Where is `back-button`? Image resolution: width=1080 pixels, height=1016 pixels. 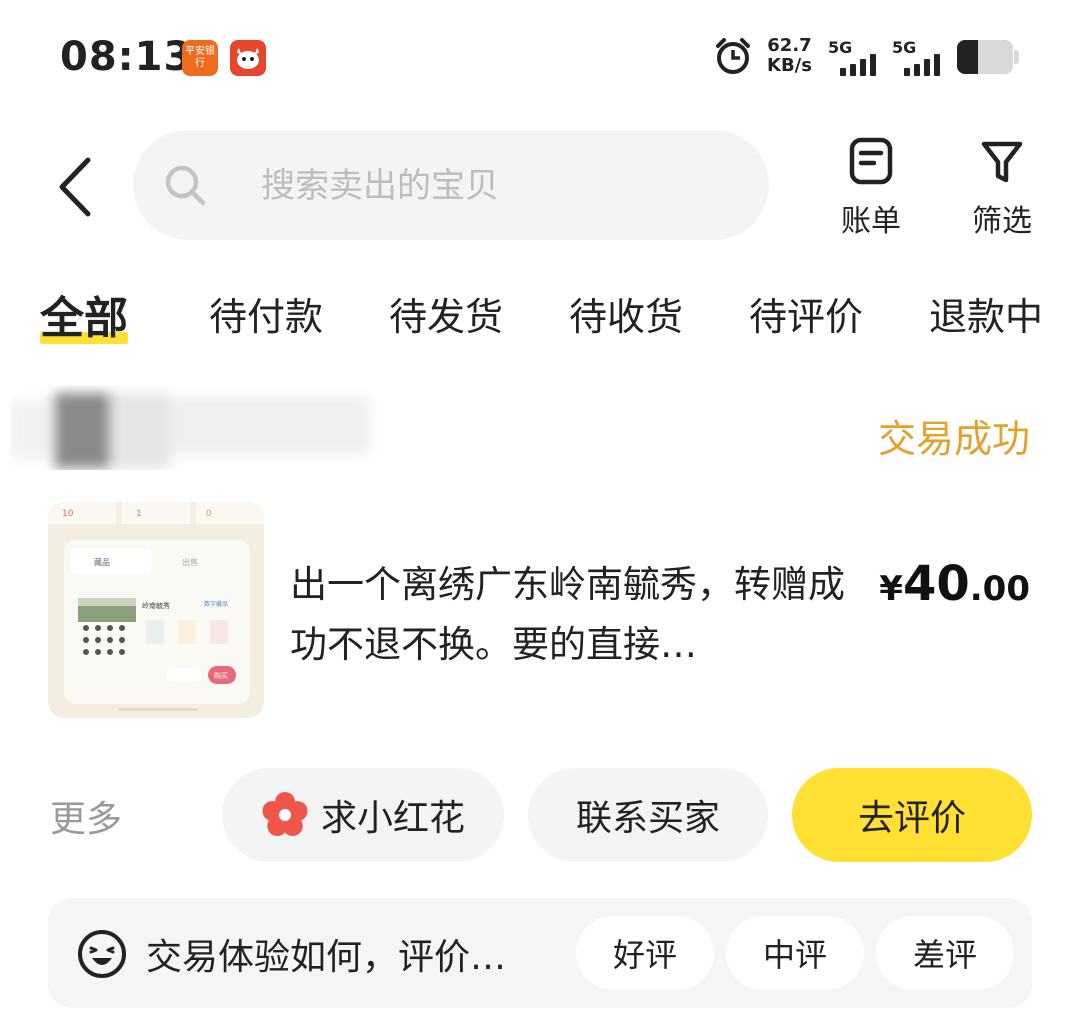
back-button is located at coordinates (78, 187).